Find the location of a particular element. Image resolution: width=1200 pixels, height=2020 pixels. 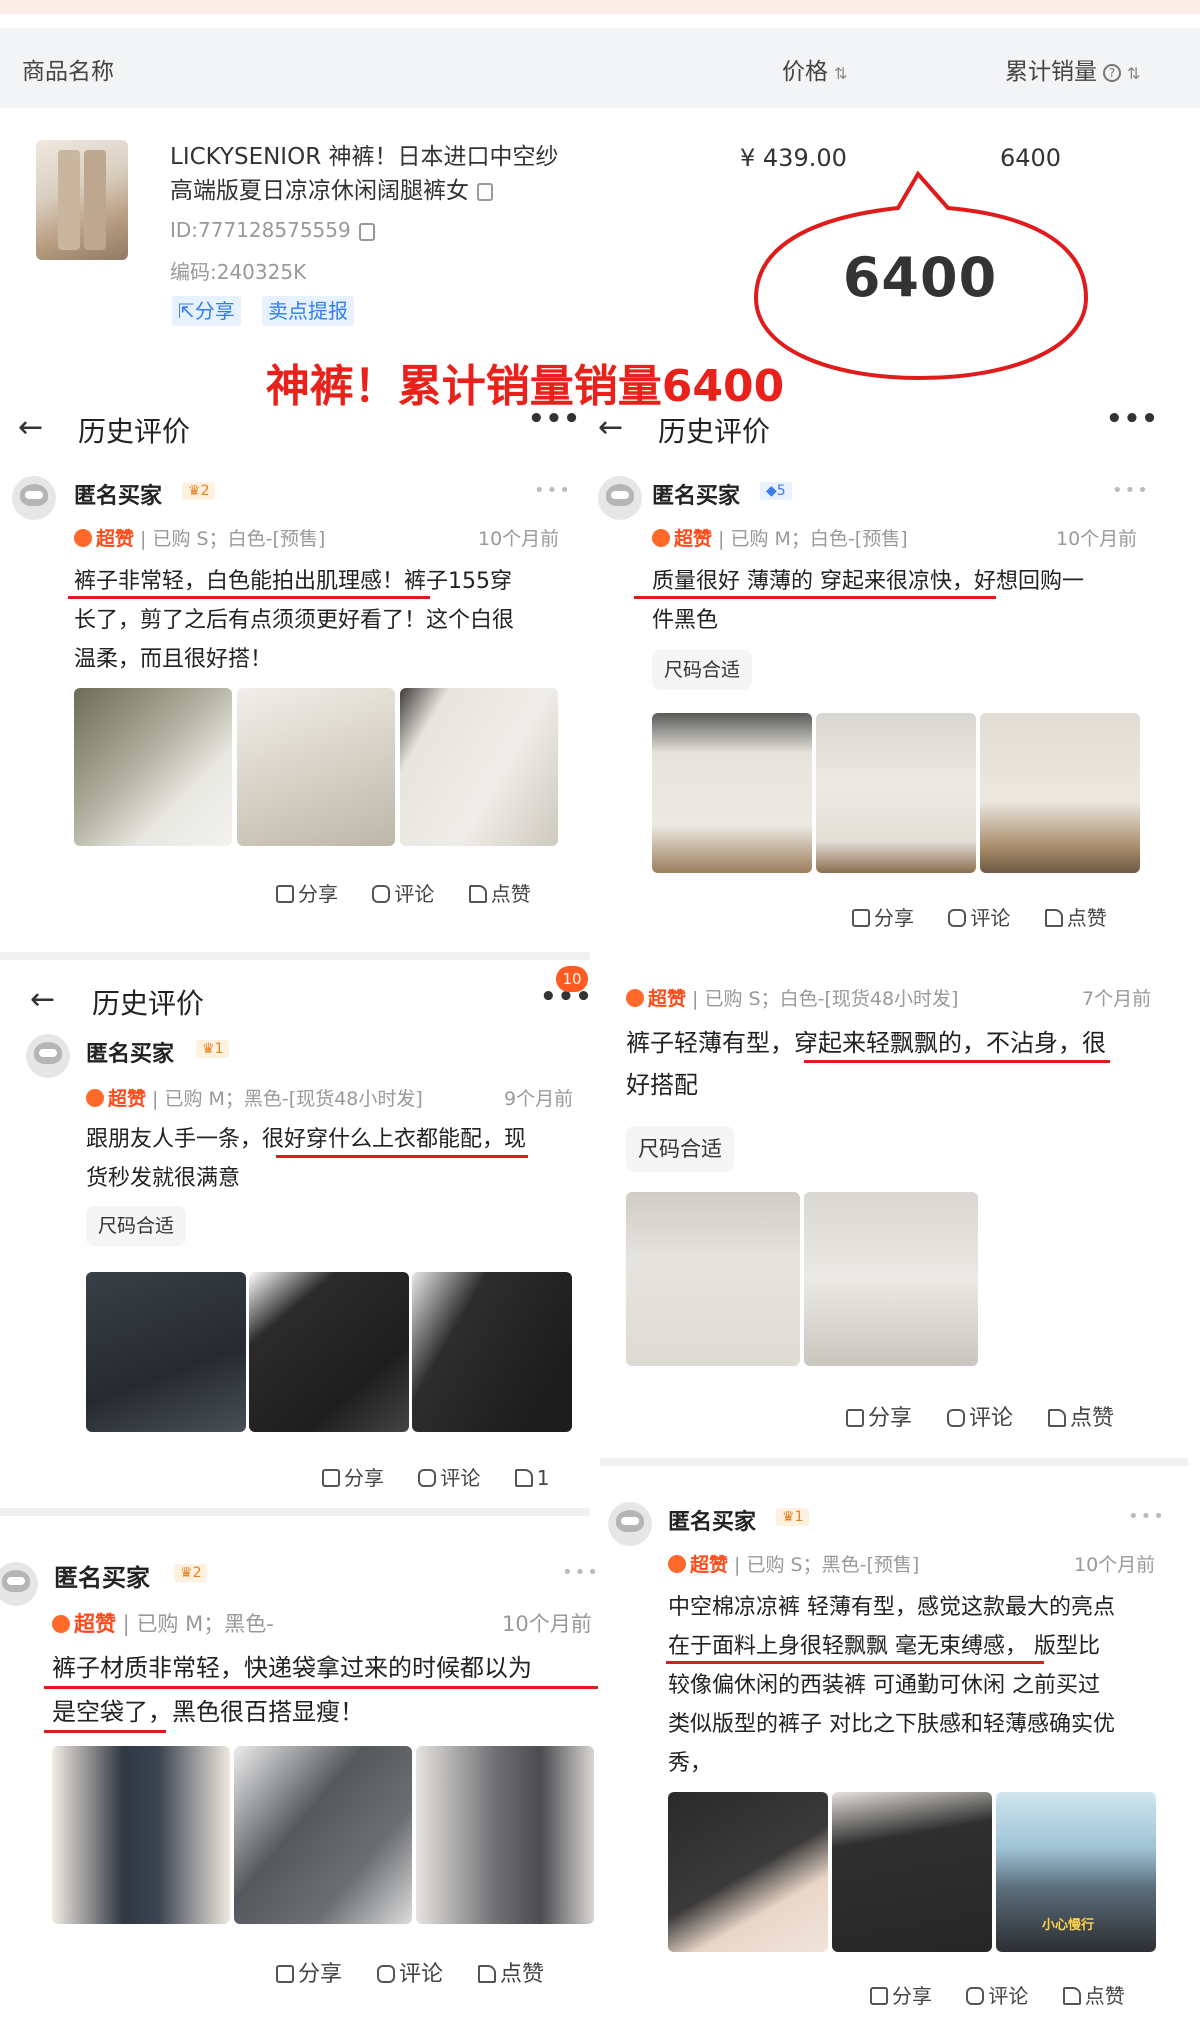

panel-title: 历史评价 is located at coordinates (134, 431).